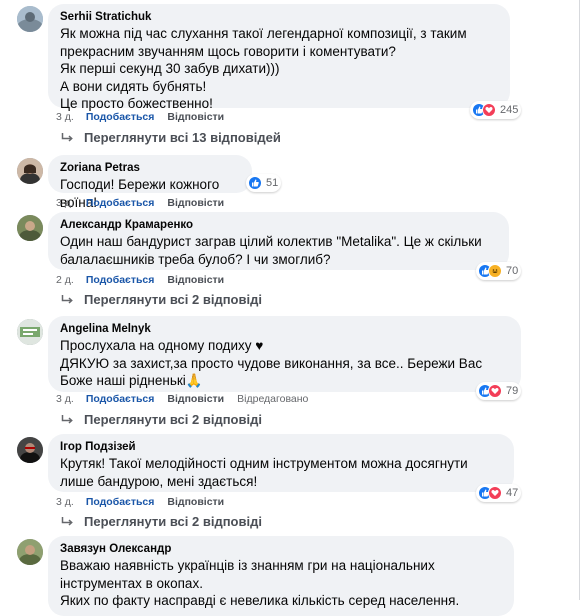 This screenshot has height=616, width=580. What do you see at coordinates (65, 280) in the screenshot?
I see `comment-time: 2 д.` at bounding box center [65, 280].